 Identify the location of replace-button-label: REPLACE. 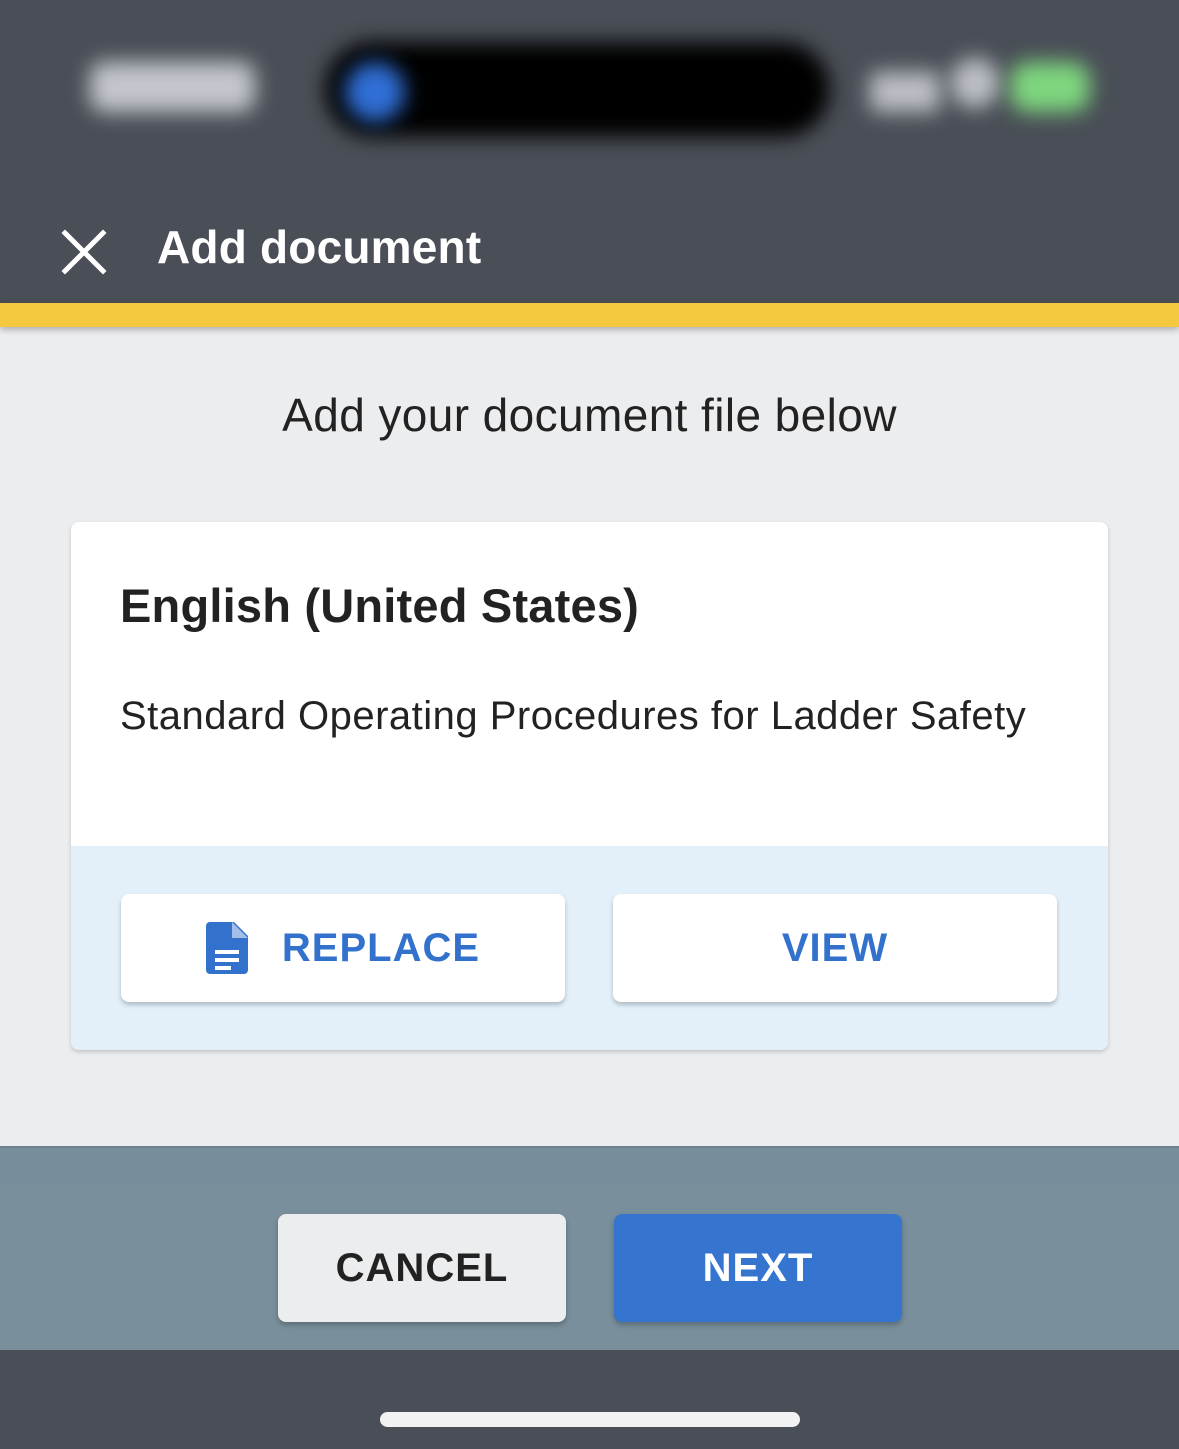
(381, 947).